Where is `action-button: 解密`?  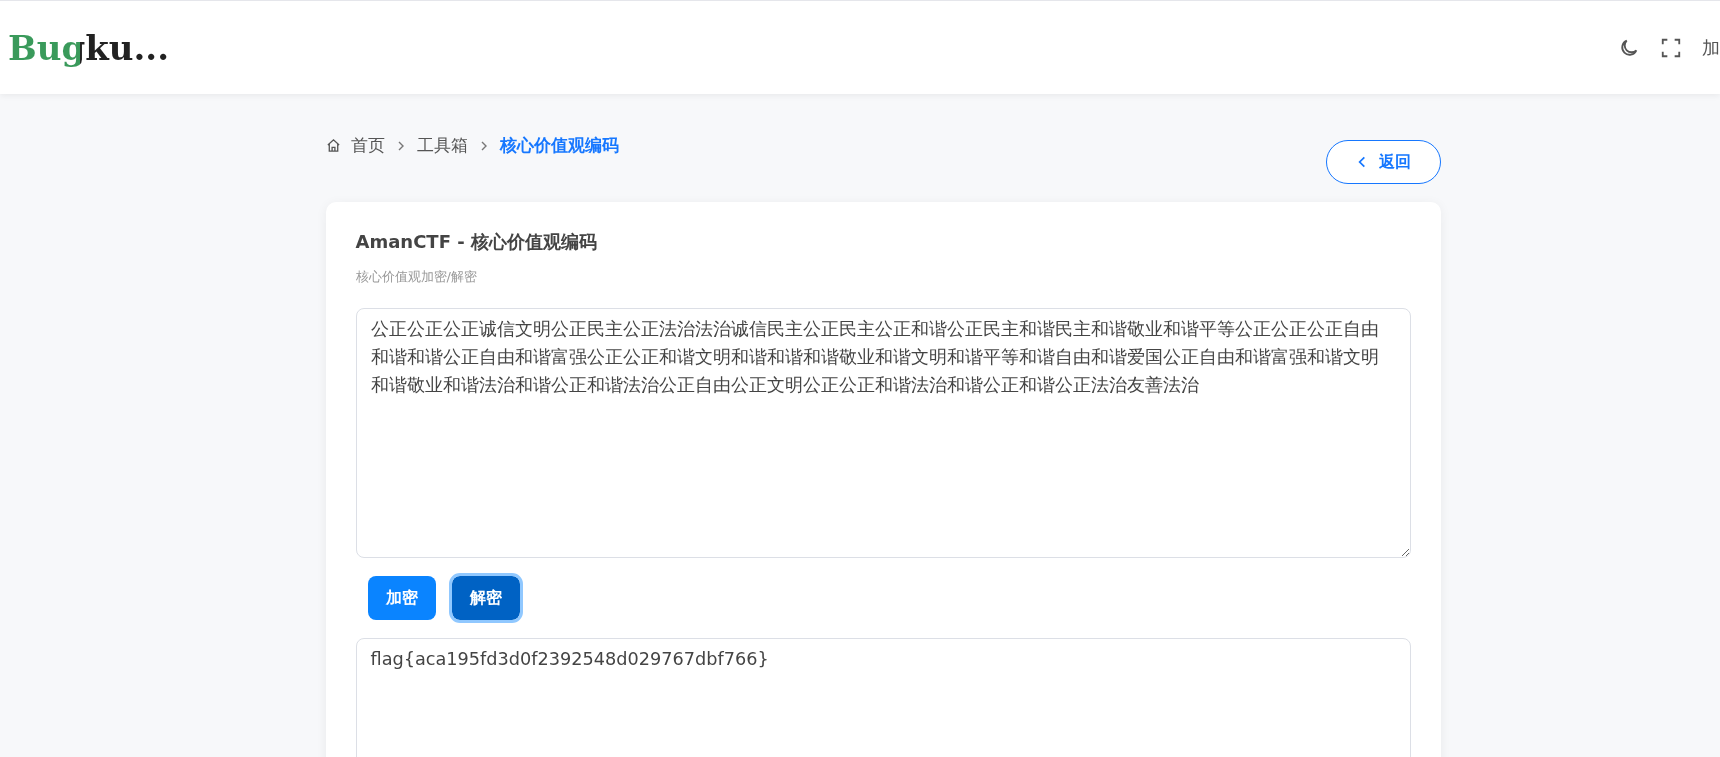 action-button: 解密 is located at coordinates (485, 598).